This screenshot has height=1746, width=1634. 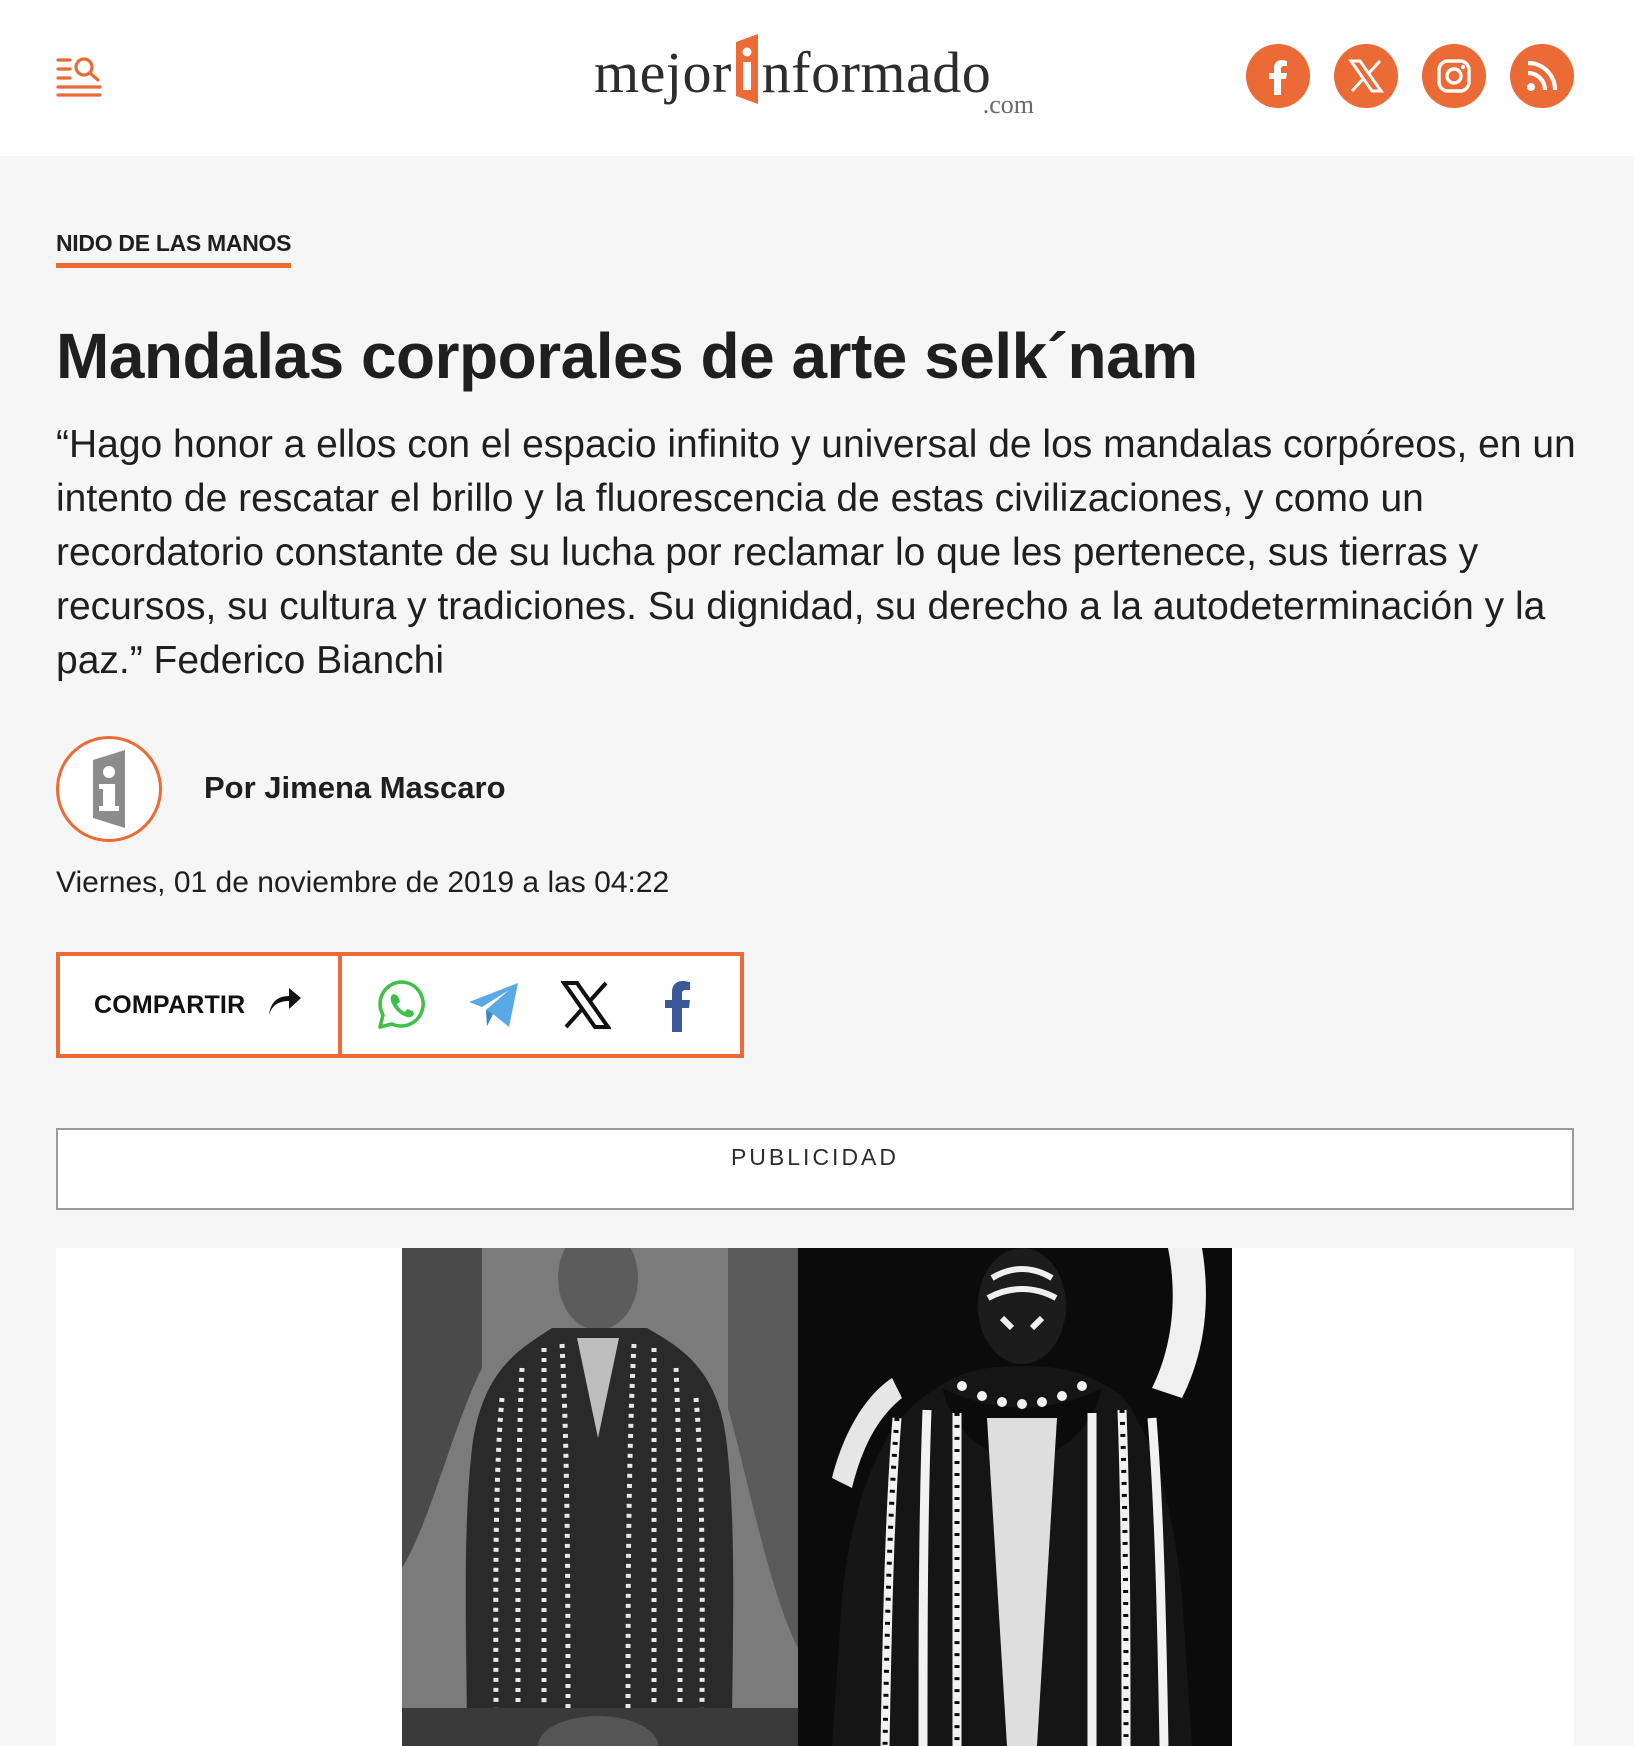 What do you see at coordinates (1008, 104) in the screenshot?
I see `logo-domain: .com` at bounding box center [1008, 104].